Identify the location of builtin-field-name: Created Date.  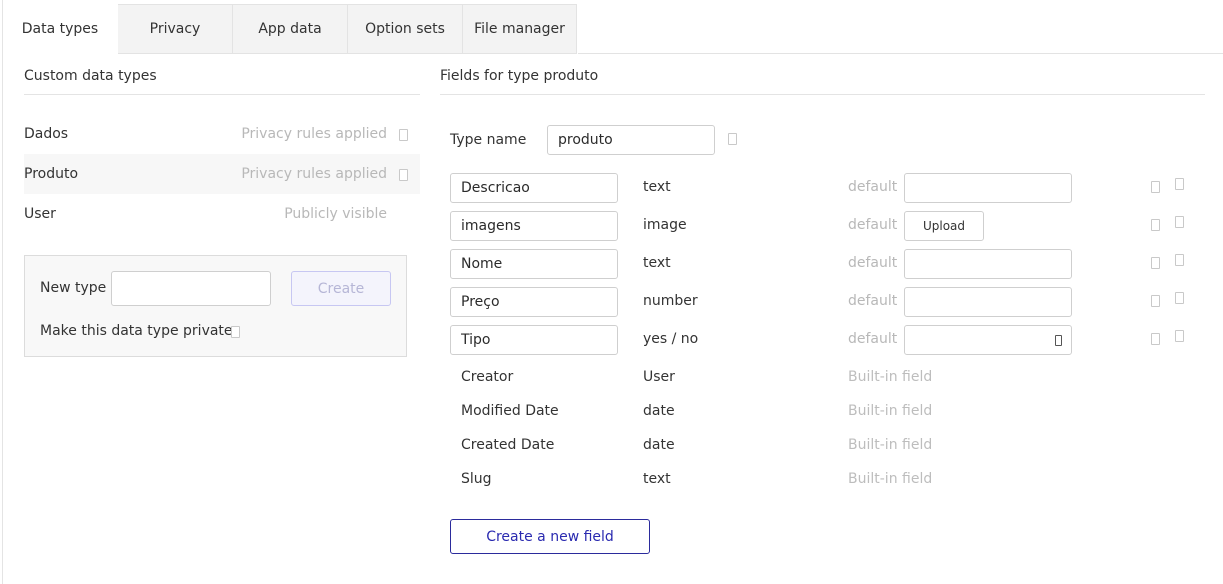
(508, 445).